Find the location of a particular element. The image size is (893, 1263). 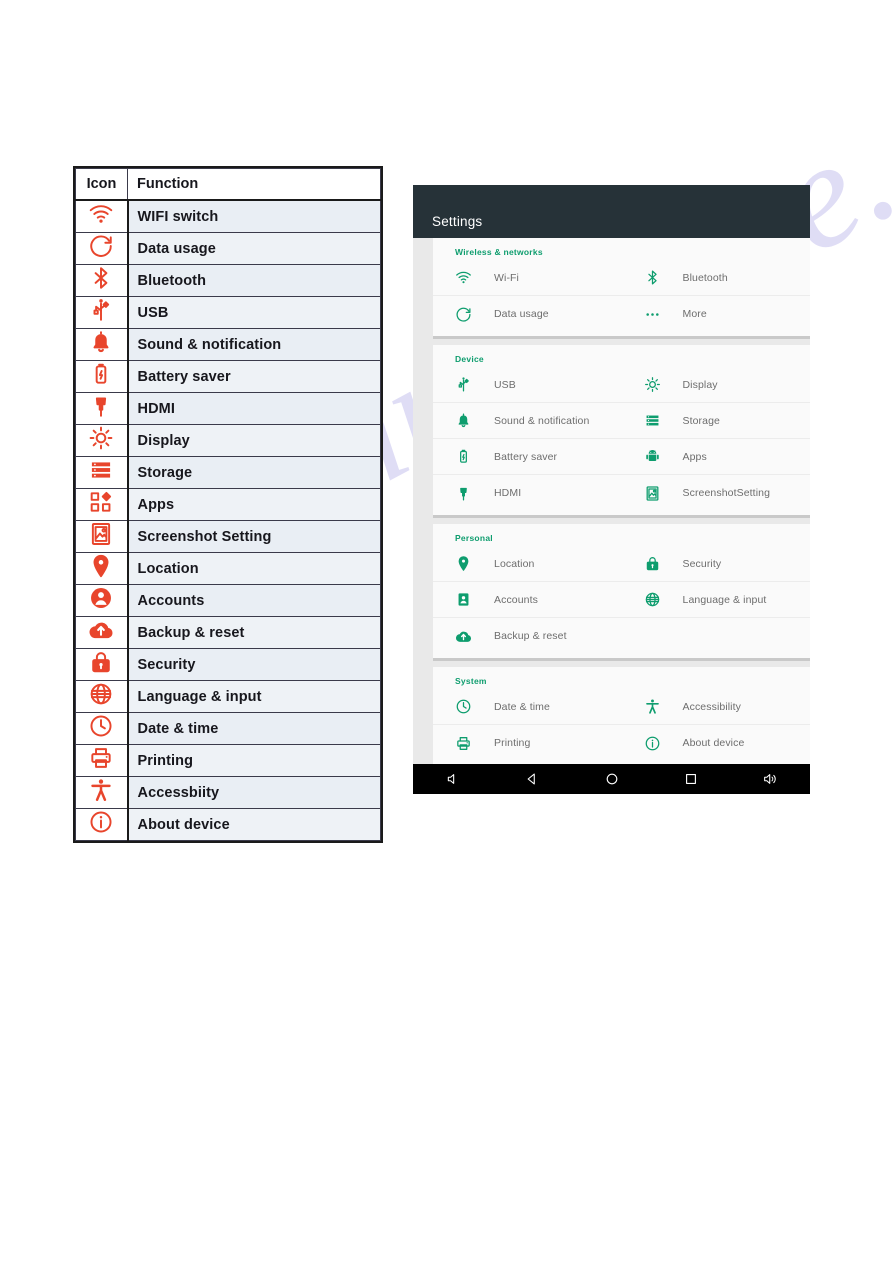

table-row: Battery saver is located at coordinates (228, 376).